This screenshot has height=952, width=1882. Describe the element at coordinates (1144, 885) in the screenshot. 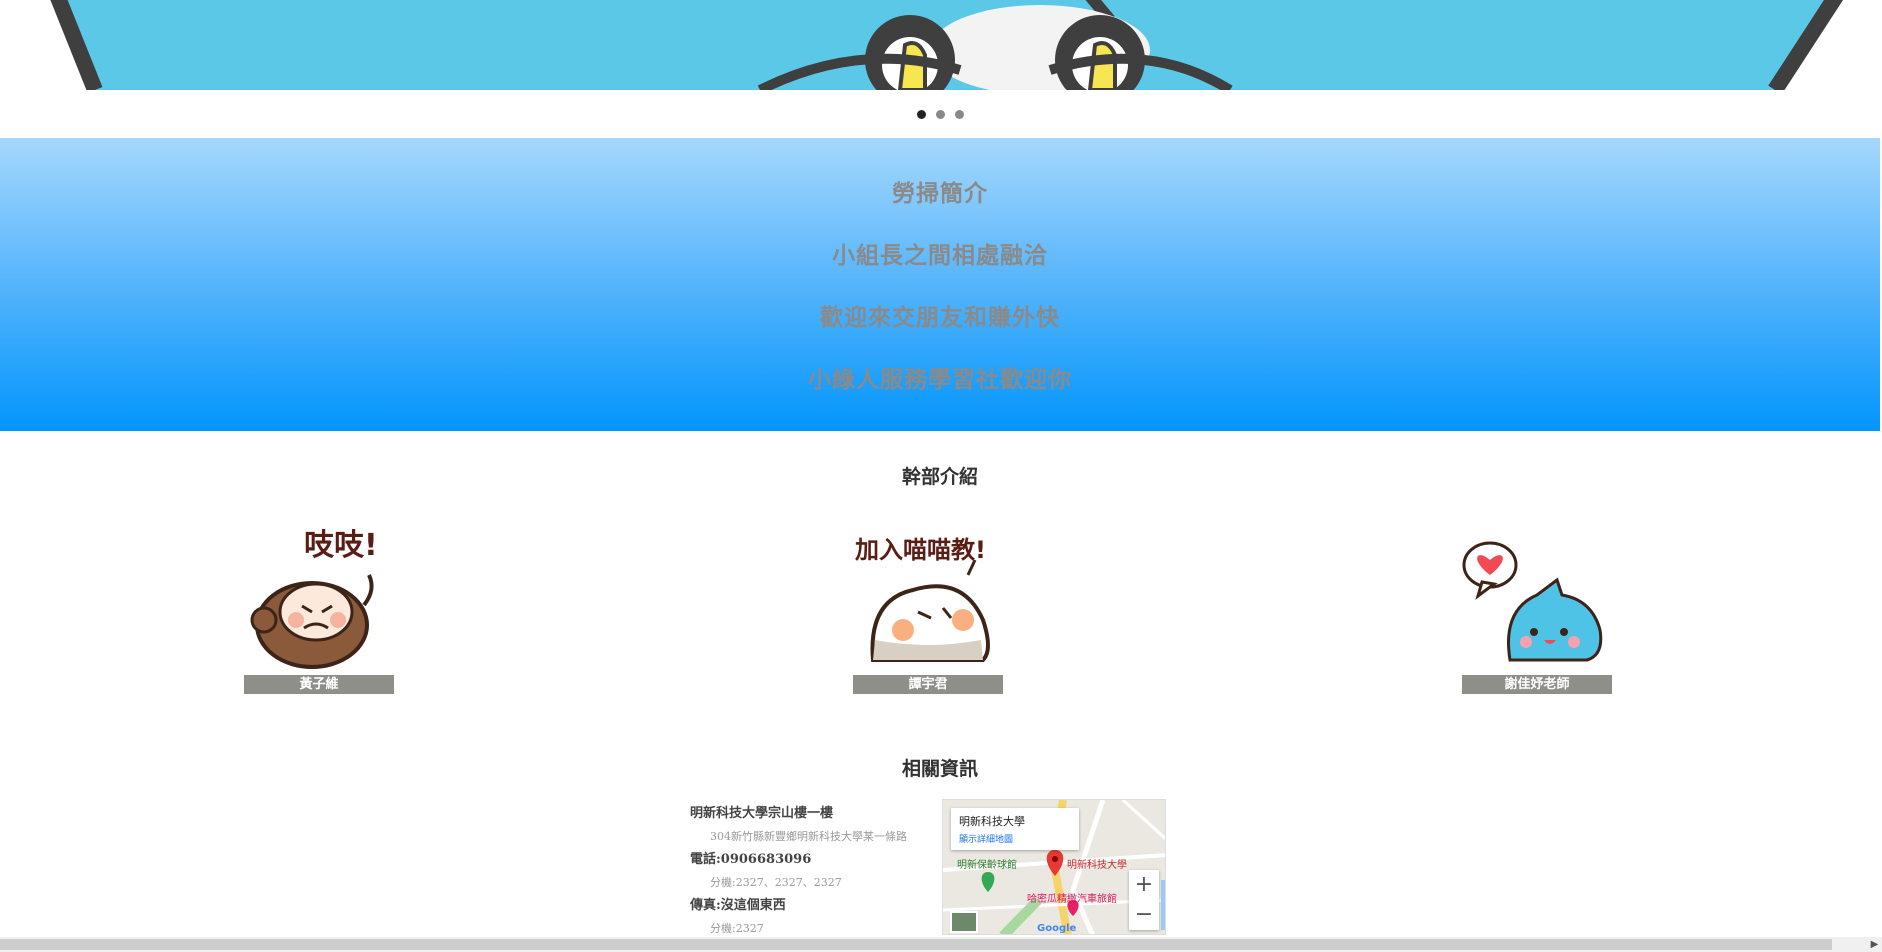

I see `zoom-in-button: +` at that location.